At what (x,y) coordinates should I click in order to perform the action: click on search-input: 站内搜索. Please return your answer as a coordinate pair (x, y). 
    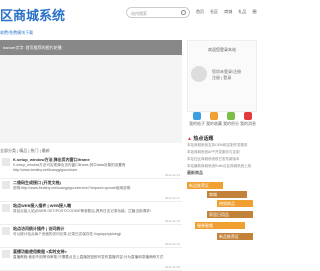
    Looking at the image, I should click on (158, 12).